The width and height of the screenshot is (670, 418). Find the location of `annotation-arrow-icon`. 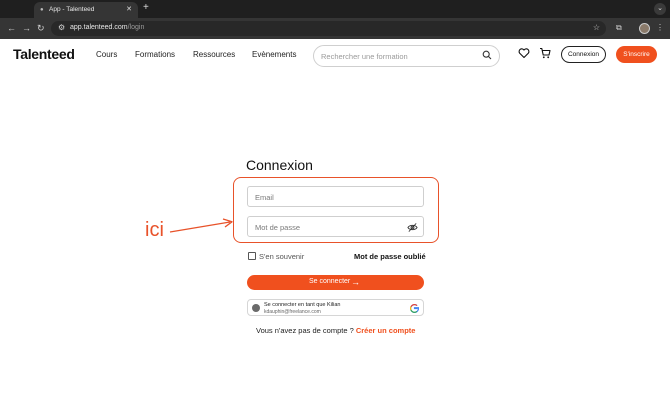

annotation-arrow-icon is located at coordinates (201, 225).